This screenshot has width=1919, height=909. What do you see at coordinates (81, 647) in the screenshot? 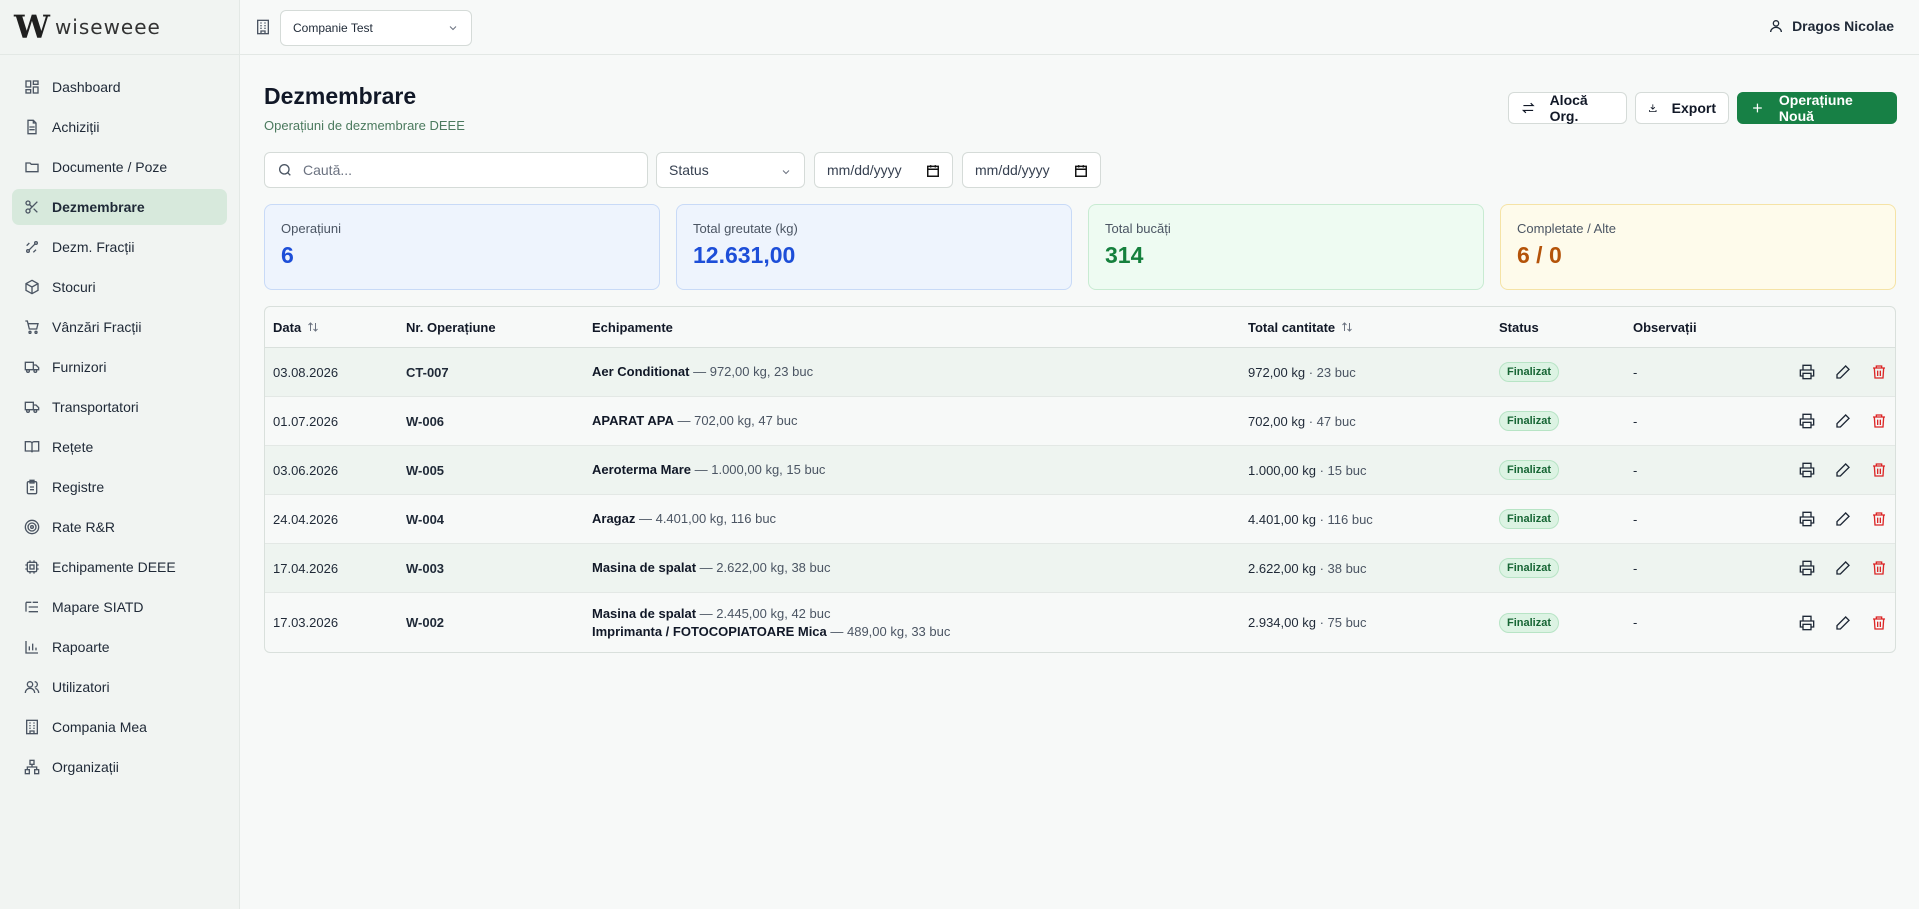
I see `sidebar-item-label: Rapoarte` at bounding box center [81, 647].